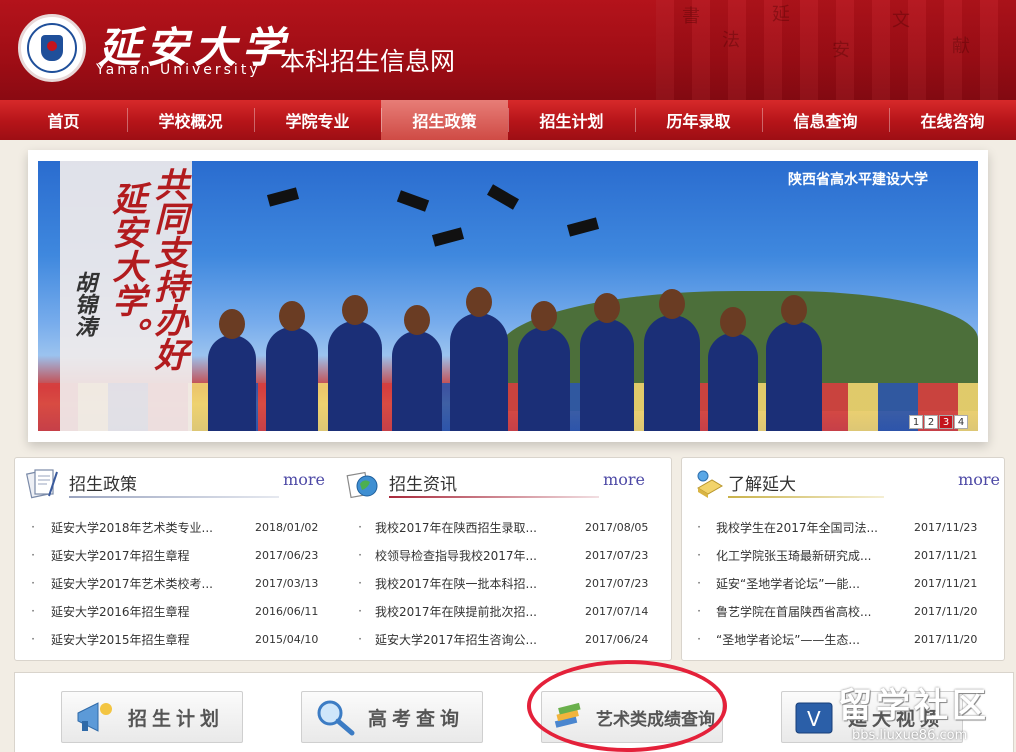 This screenshot has height=752, width=1016. I want to click on admission-plan-label: 招生计划, so click(176, 718).